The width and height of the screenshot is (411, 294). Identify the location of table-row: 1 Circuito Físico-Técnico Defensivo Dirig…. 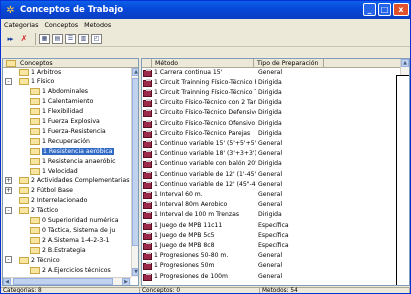
(271, 113).